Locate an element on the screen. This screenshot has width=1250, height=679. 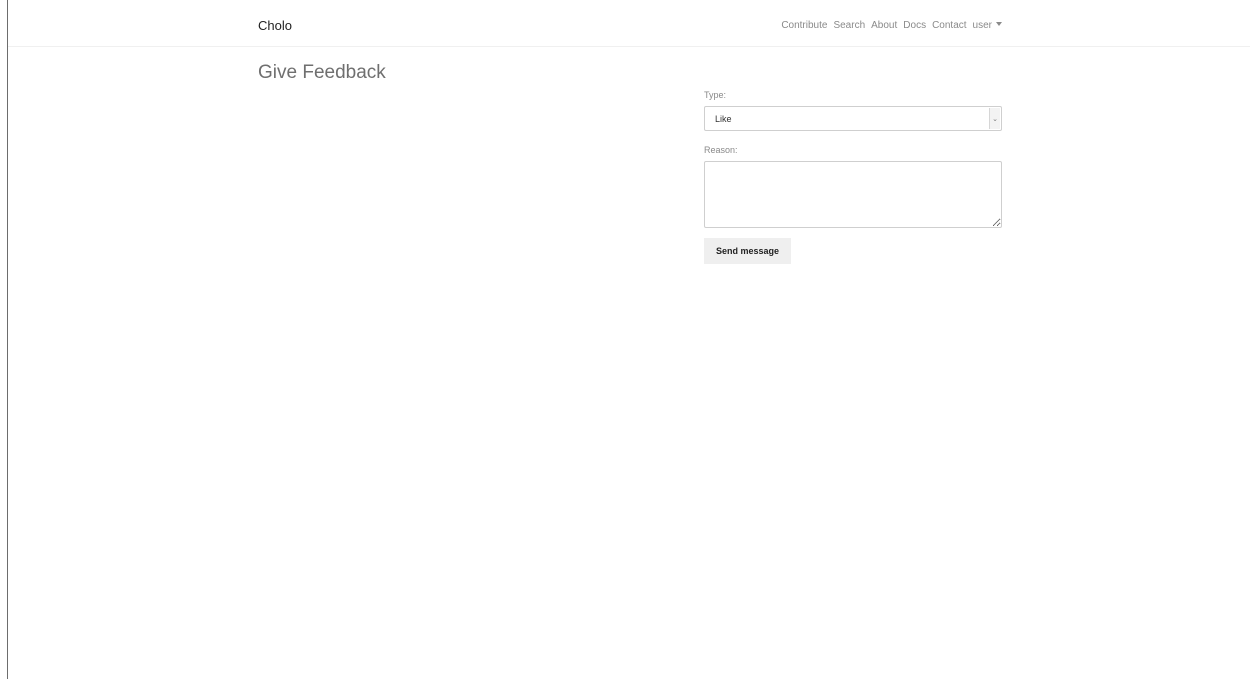
reason-label: Reason: is located at coordinates (721, 150).